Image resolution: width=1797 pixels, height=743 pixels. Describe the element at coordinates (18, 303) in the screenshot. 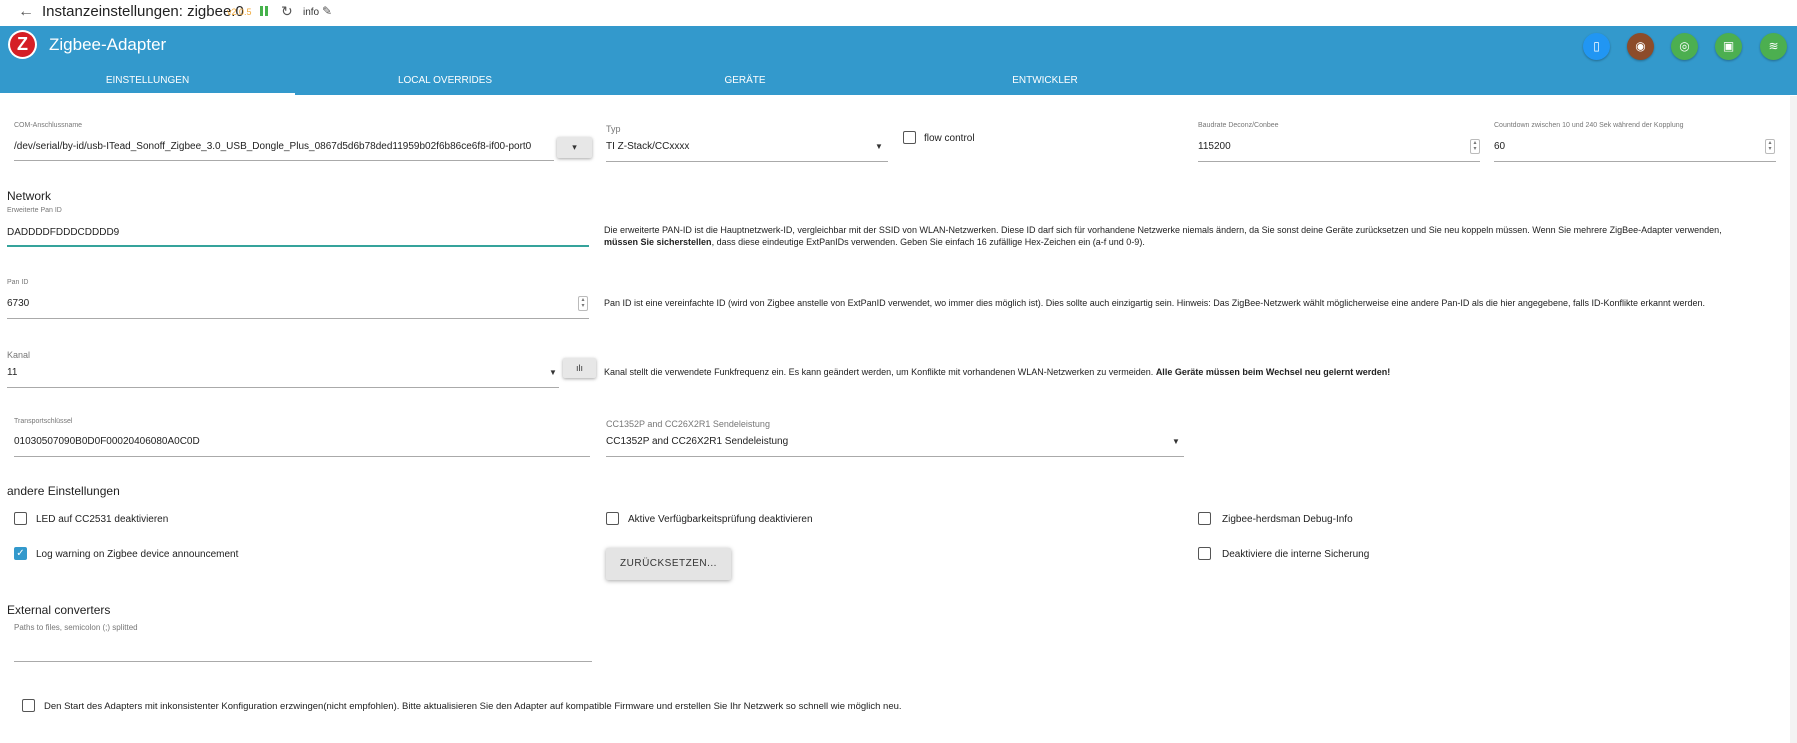

I see `pan-input: 6730` at that location.